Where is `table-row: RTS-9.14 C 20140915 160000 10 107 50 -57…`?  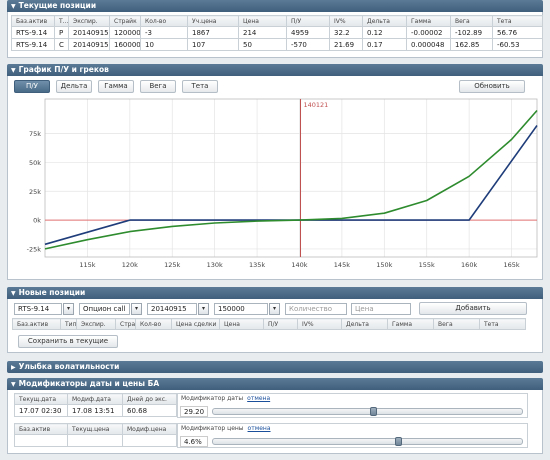 table-row: RTS-9.14 C 20140915 160000 10 107 50 -57… is located at coordinates (277, 44).